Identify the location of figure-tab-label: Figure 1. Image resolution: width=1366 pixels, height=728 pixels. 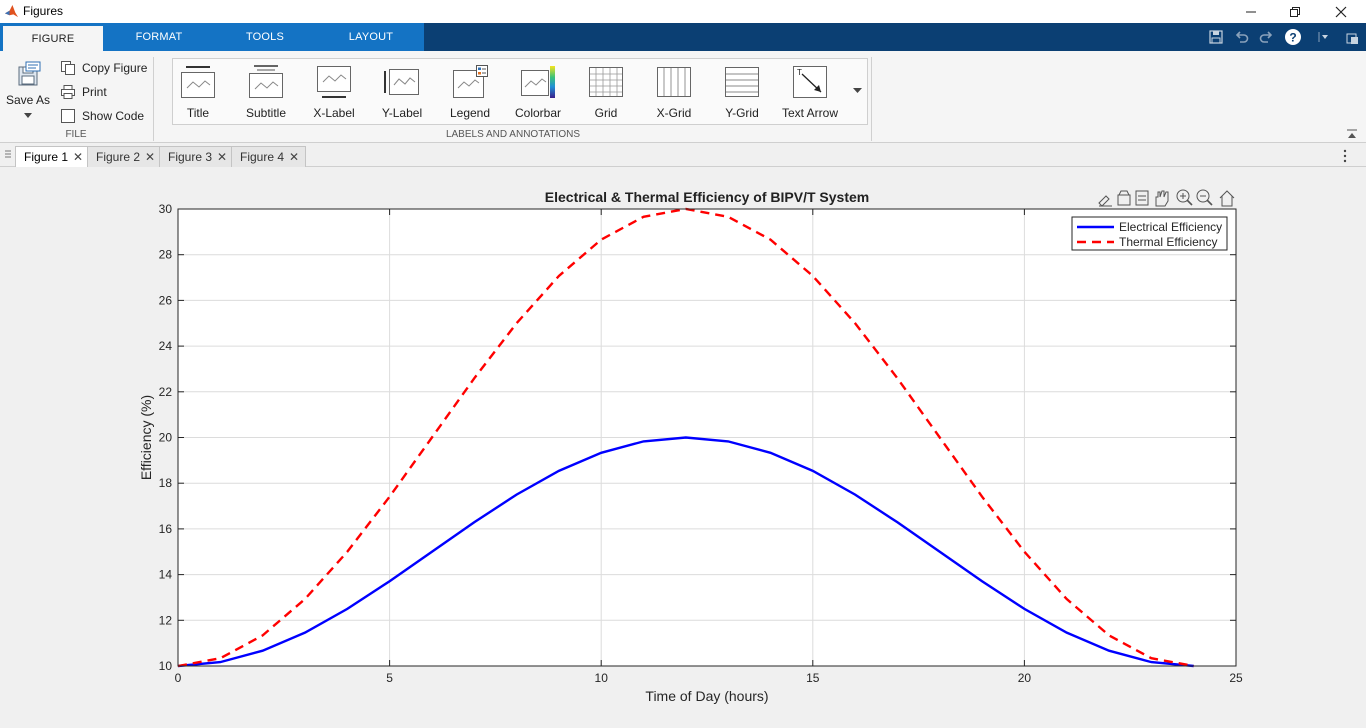
(46, 157).